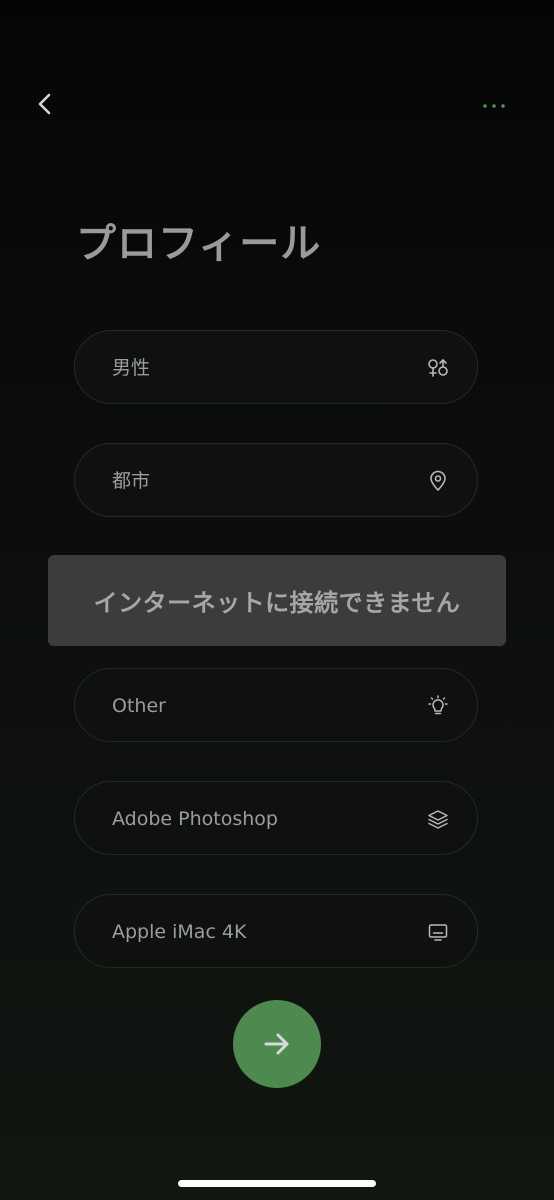 The height and width of the screenshot is (1200, 554). I want to click on arrow-right-icon, so click(277, 1044).